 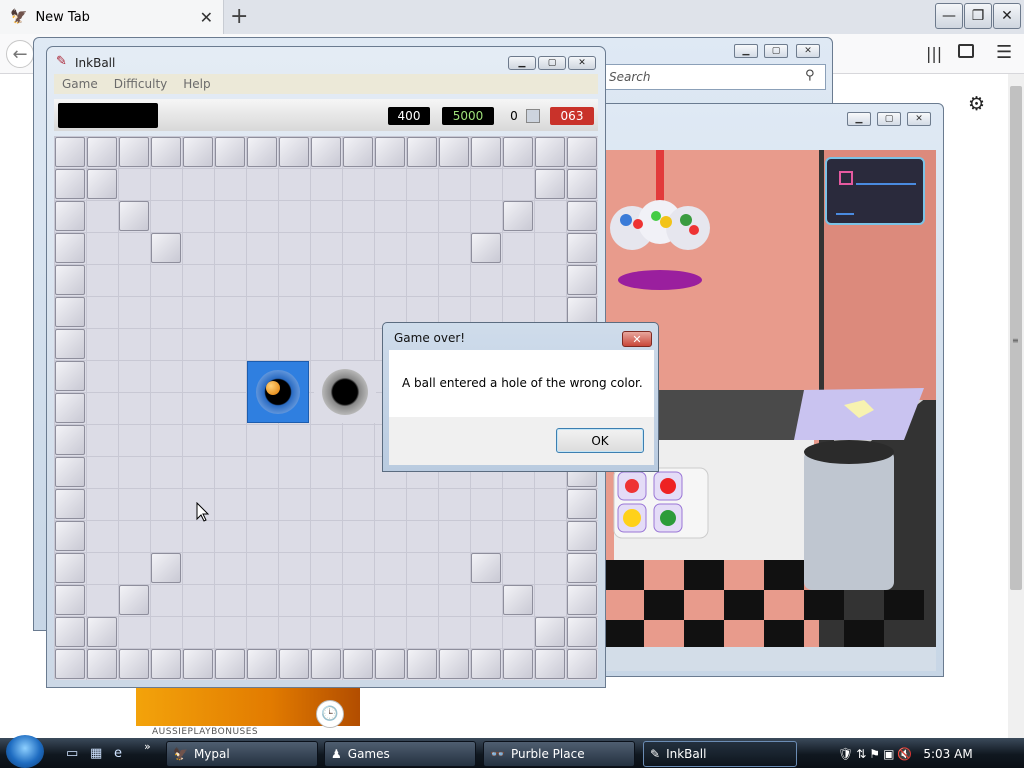 I want to click on internet-explorer-icon: e, so click(x=118, y=753).